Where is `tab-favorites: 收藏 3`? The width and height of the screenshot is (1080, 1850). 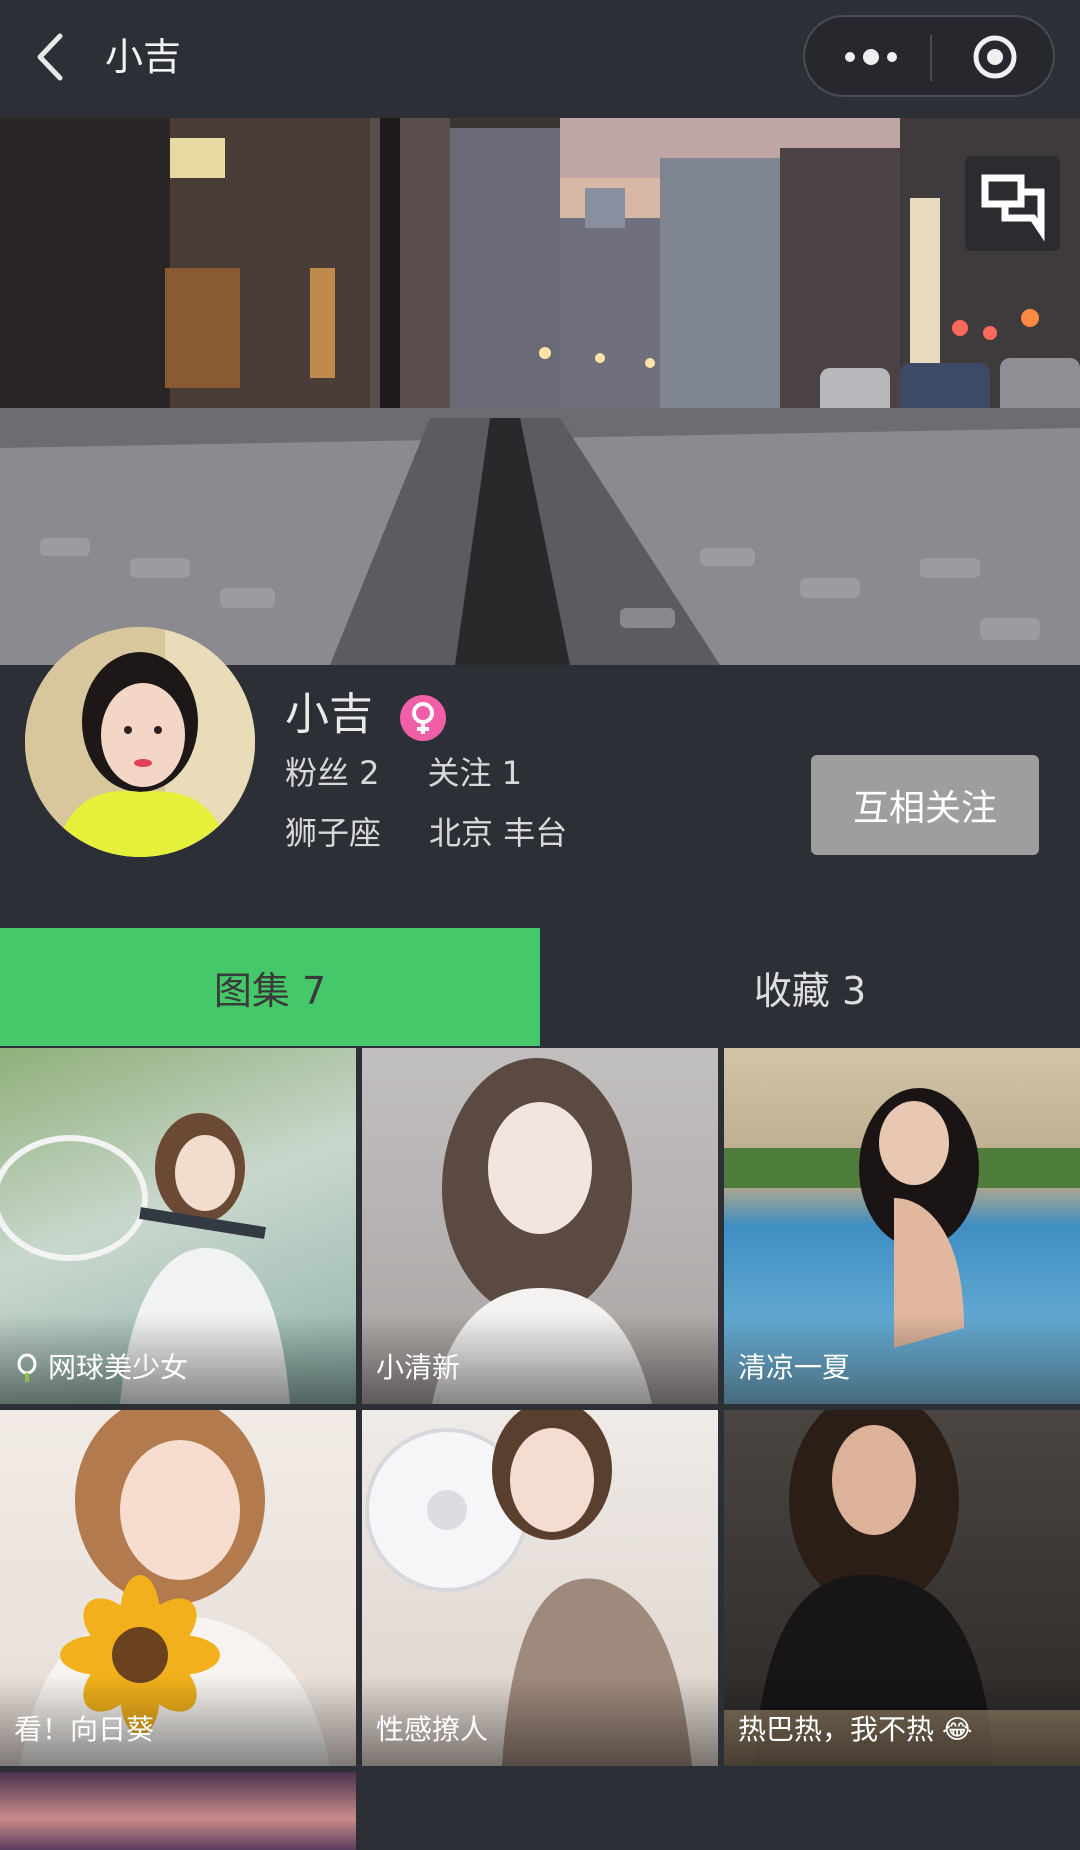
tab-favorites: 收藏 3 is located at coordinates (810, 987).